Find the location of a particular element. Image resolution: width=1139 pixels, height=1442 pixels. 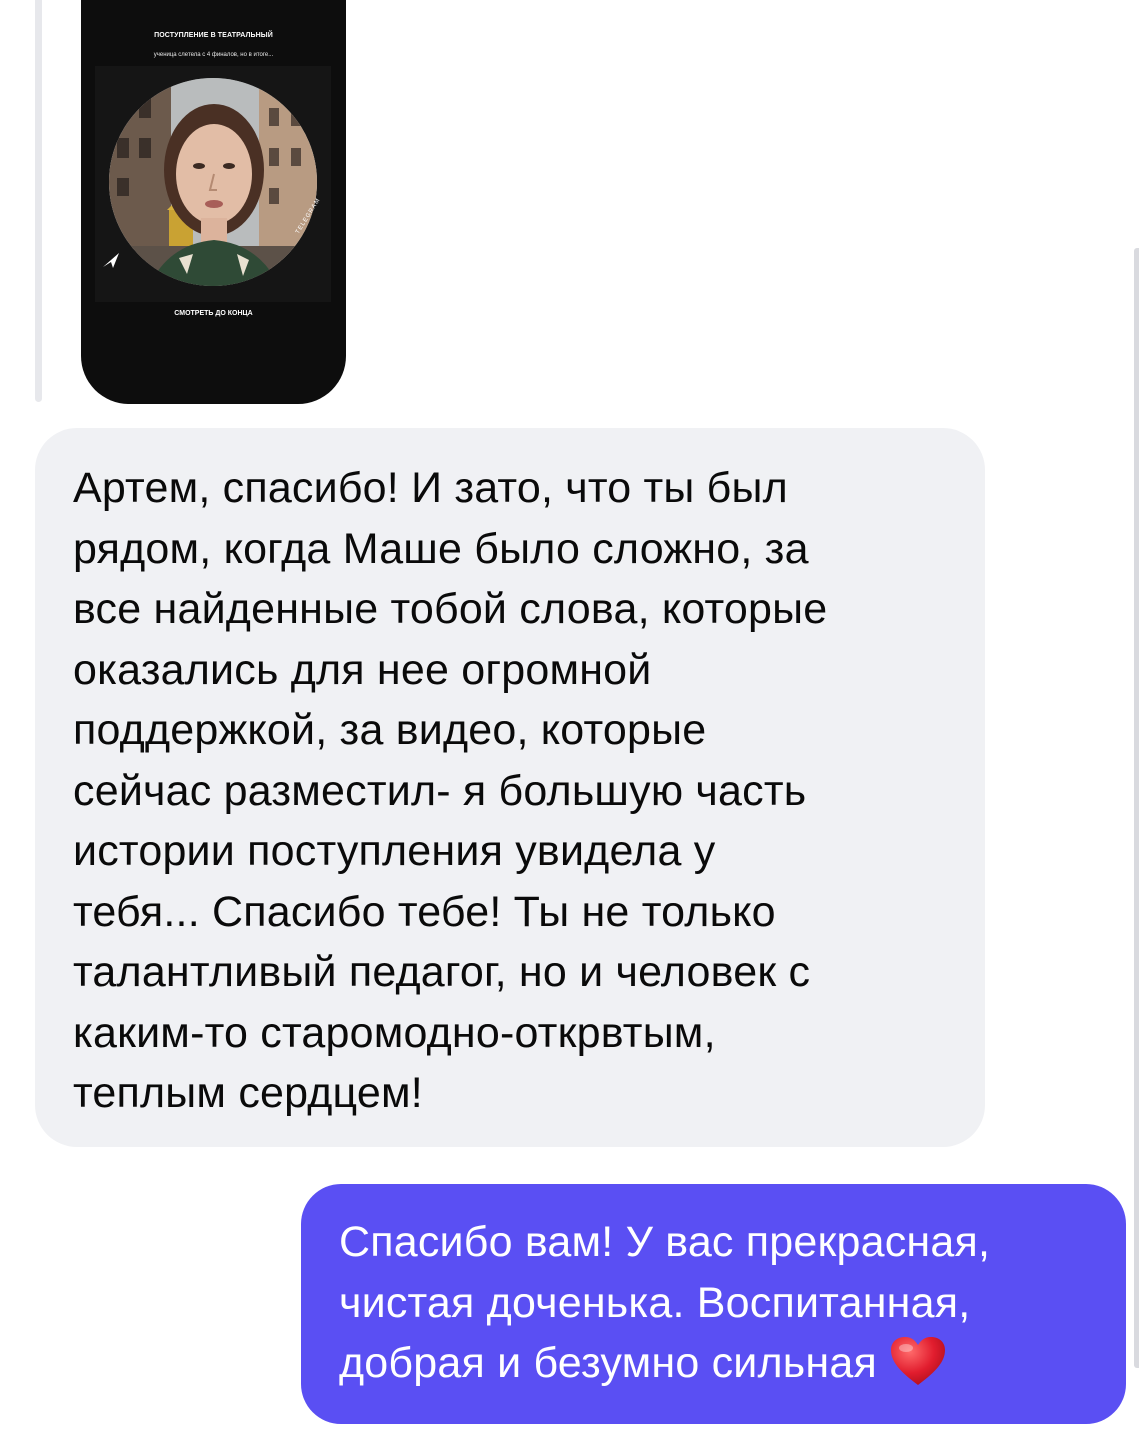

story-title: ПОСТУПЛЕНИЕ В ТЕАТРАЛЬНЫЙ is located at coordinates (213, 35).